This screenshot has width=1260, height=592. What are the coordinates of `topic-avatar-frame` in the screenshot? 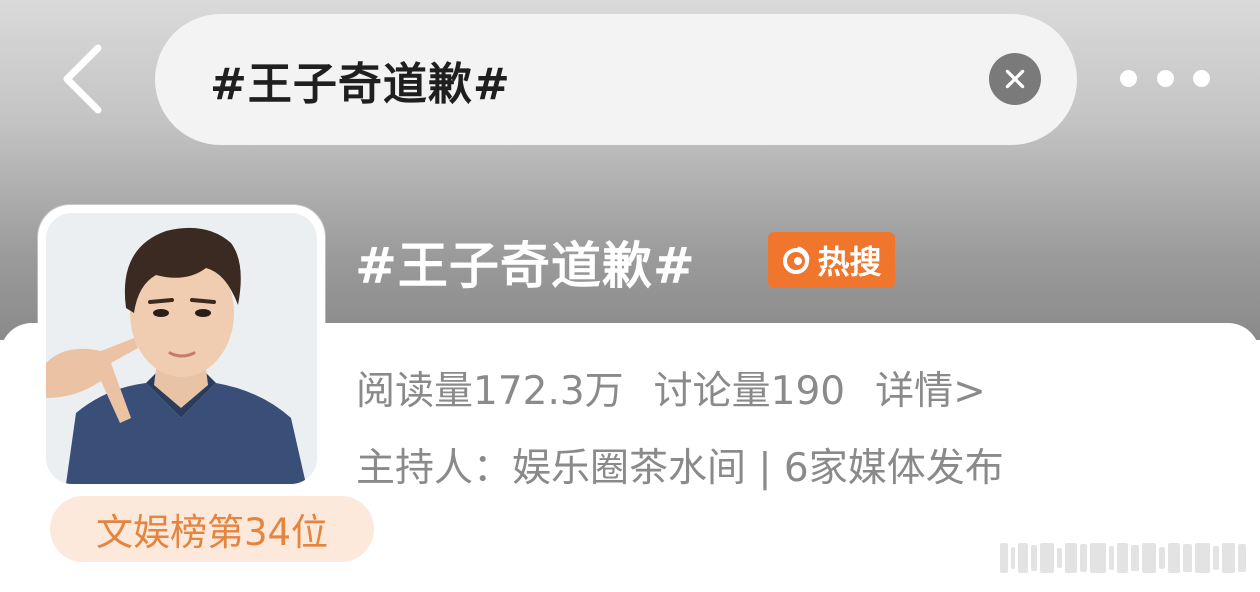 It's located at (181, 348).